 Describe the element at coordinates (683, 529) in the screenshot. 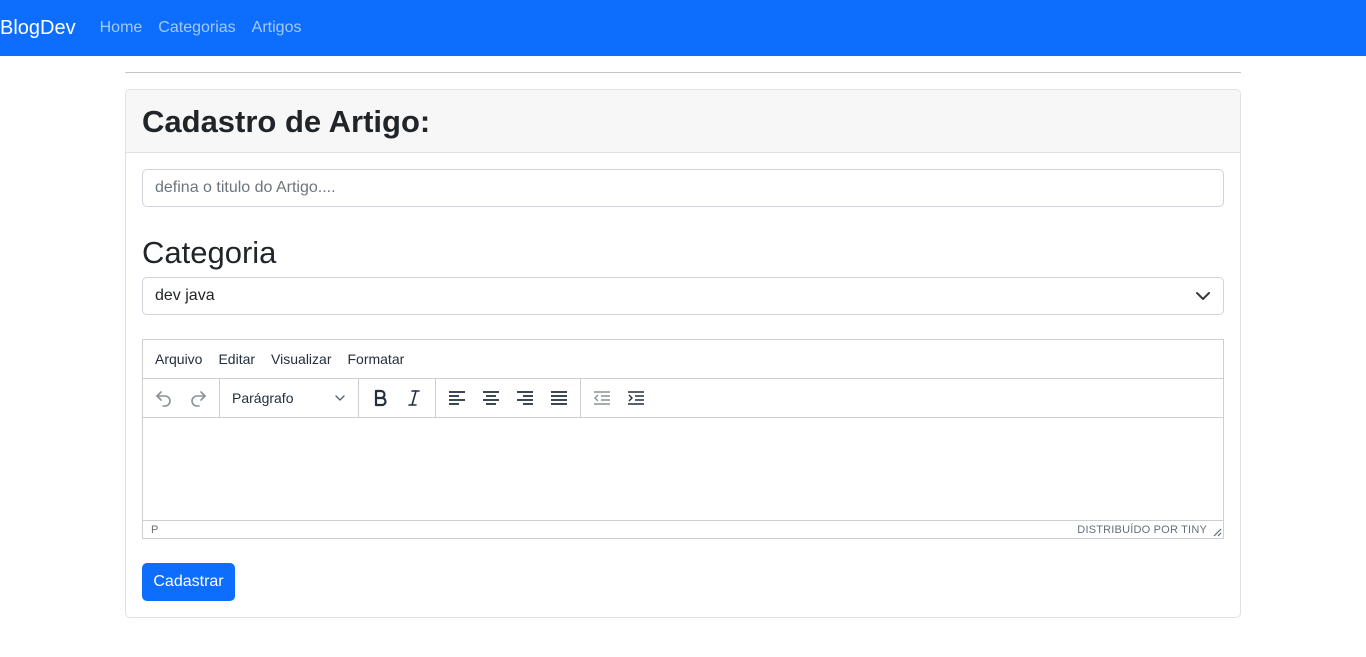

I see `editor-statusbar: P DISTRIBUÍDO POR TINY` at that location.